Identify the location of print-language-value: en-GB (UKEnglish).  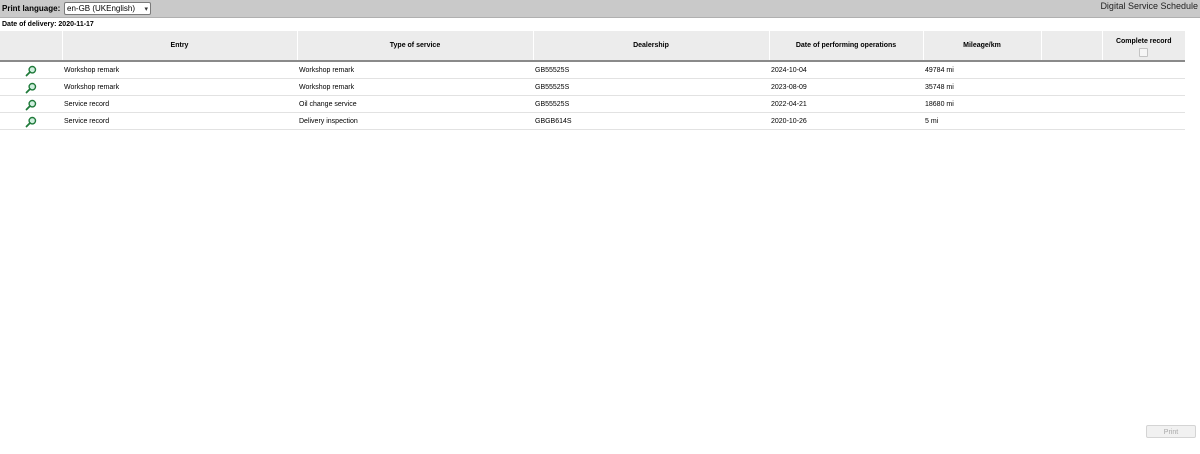
(101, 8).